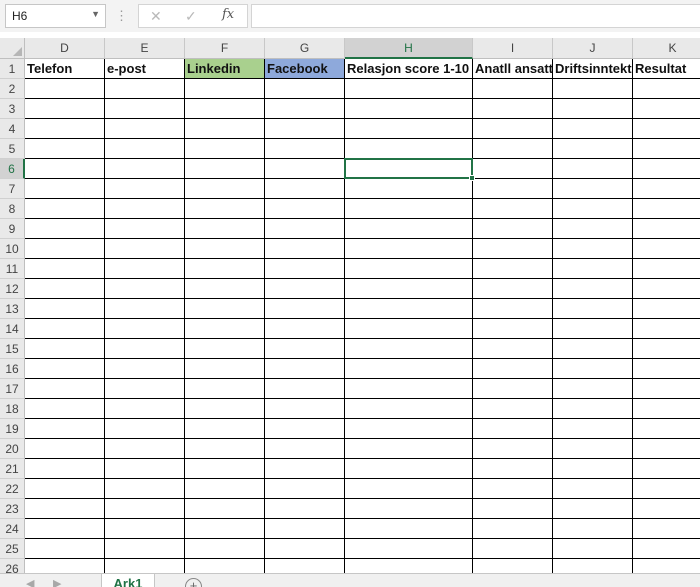 This screenshot has width=700, height=587. Describe the element at coordinates (145, 249) in the screenshot. I see `cell-e10` at that location.